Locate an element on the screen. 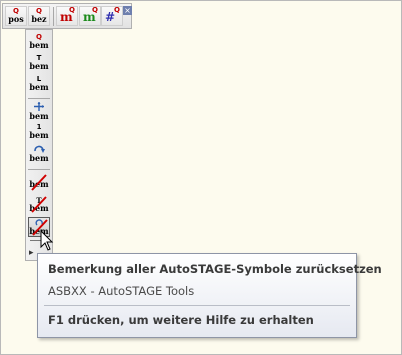 This screenshot has width=402, height=355. one-bem-button: 1 bem is located at coordinates (39, 133).